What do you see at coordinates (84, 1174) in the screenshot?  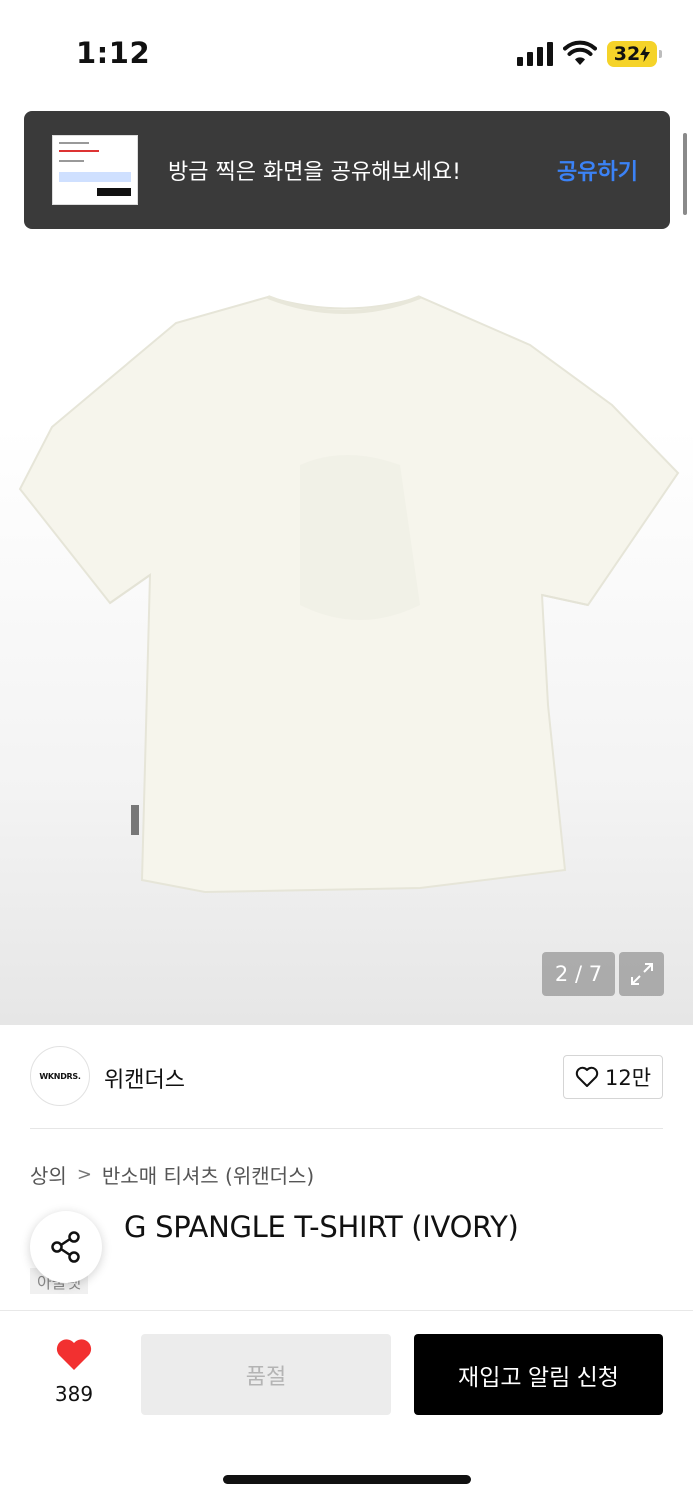 I see `chevron-right-icon: >` at bounding box center [84, 1174].